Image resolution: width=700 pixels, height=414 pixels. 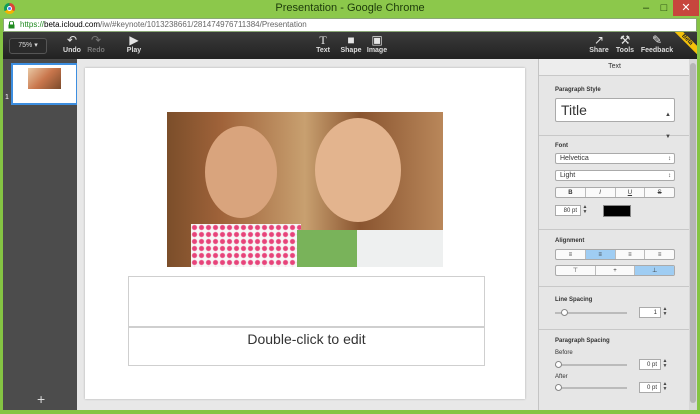 I want to click on paragraph-style-select: Title ▲ ▼, so click(x=615, y=119).